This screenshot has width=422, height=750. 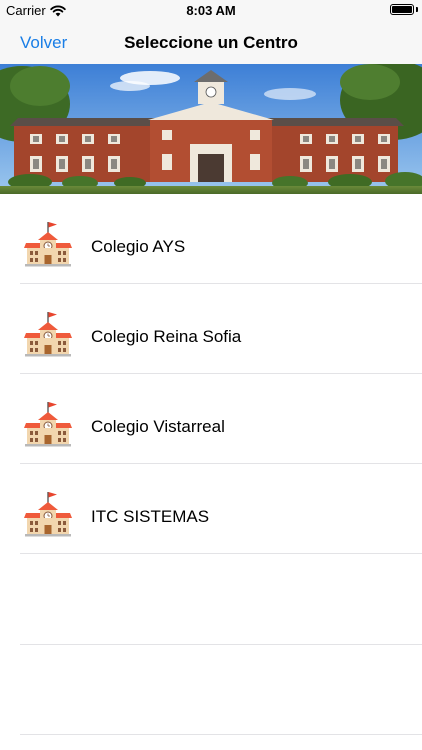 What do you see at coordinates (417, 9) in the screenshot?
I see `battery-cap` at bounding box center [417, 9].